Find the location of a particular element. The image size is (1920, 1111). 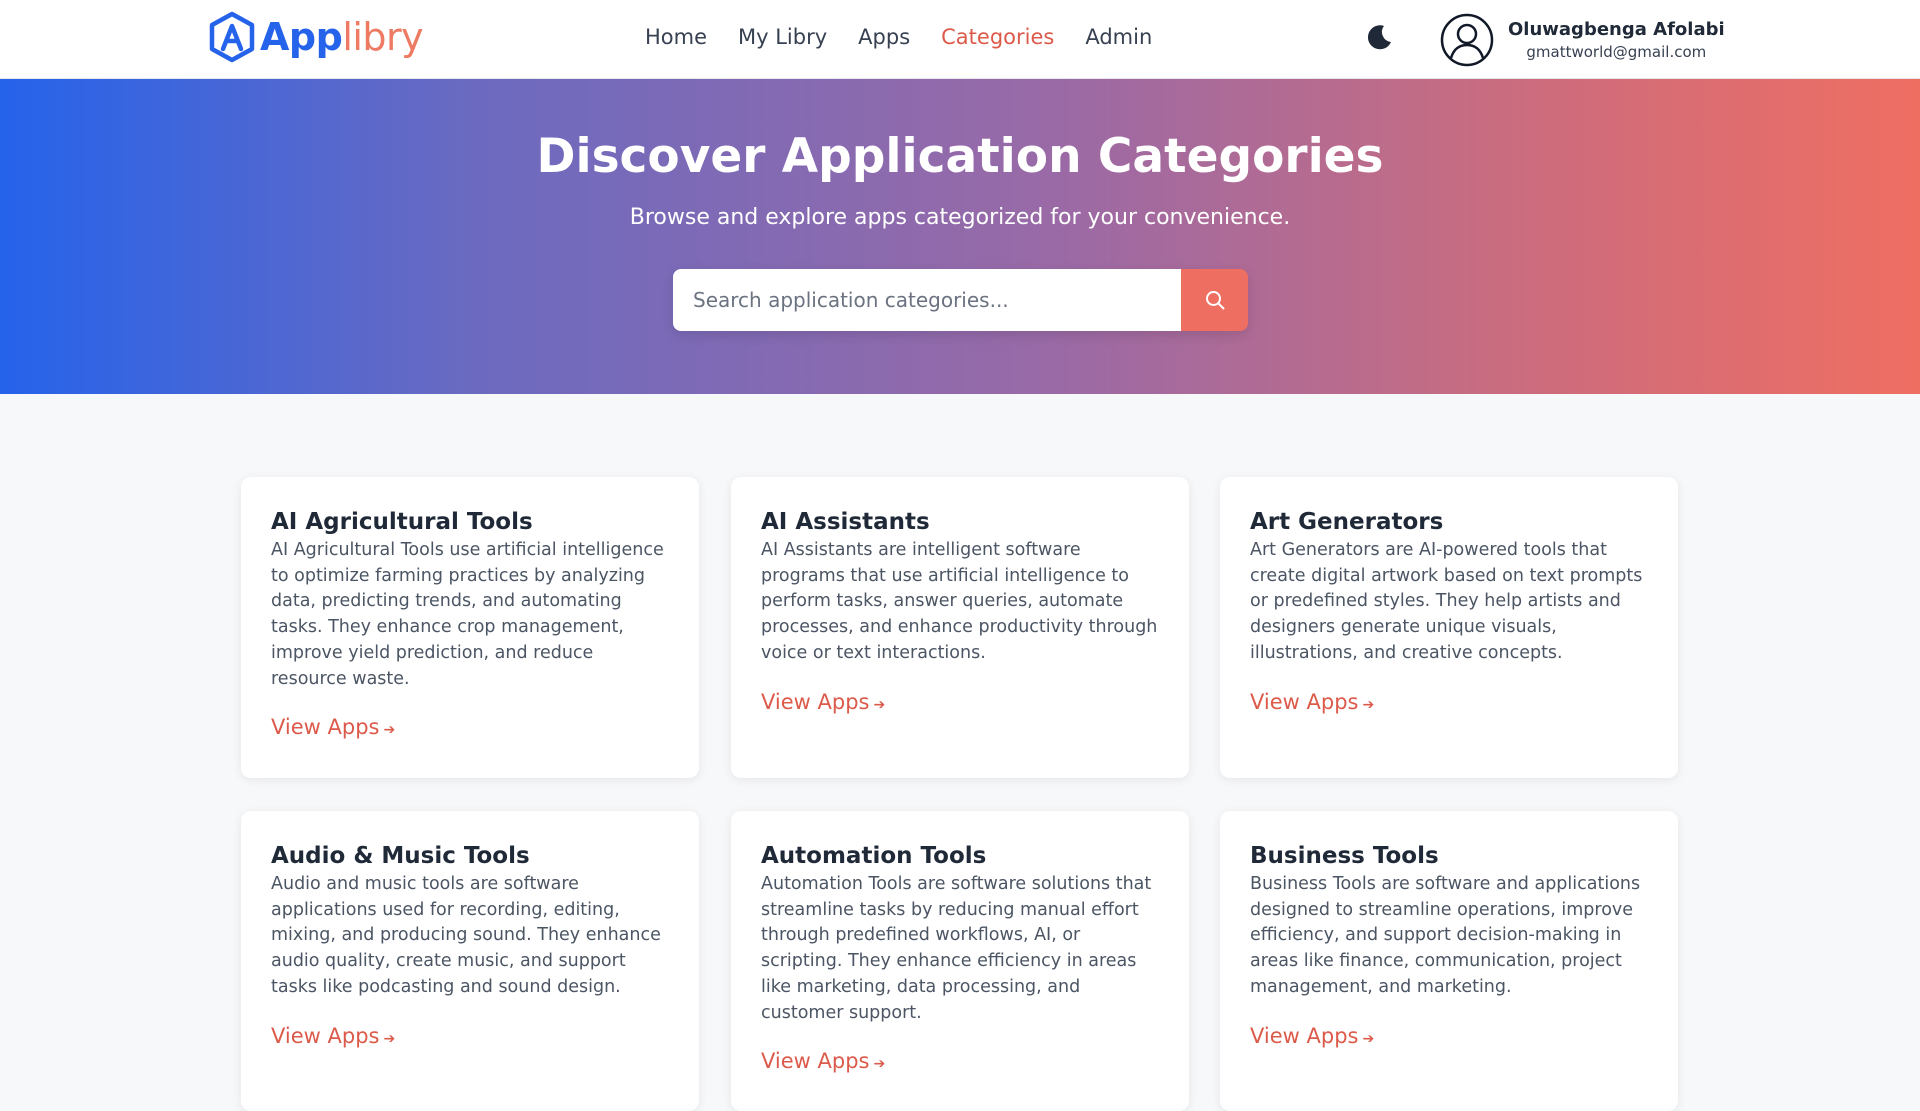

category-title: AI Agricultural Tools is located at coordinates (402, 522).